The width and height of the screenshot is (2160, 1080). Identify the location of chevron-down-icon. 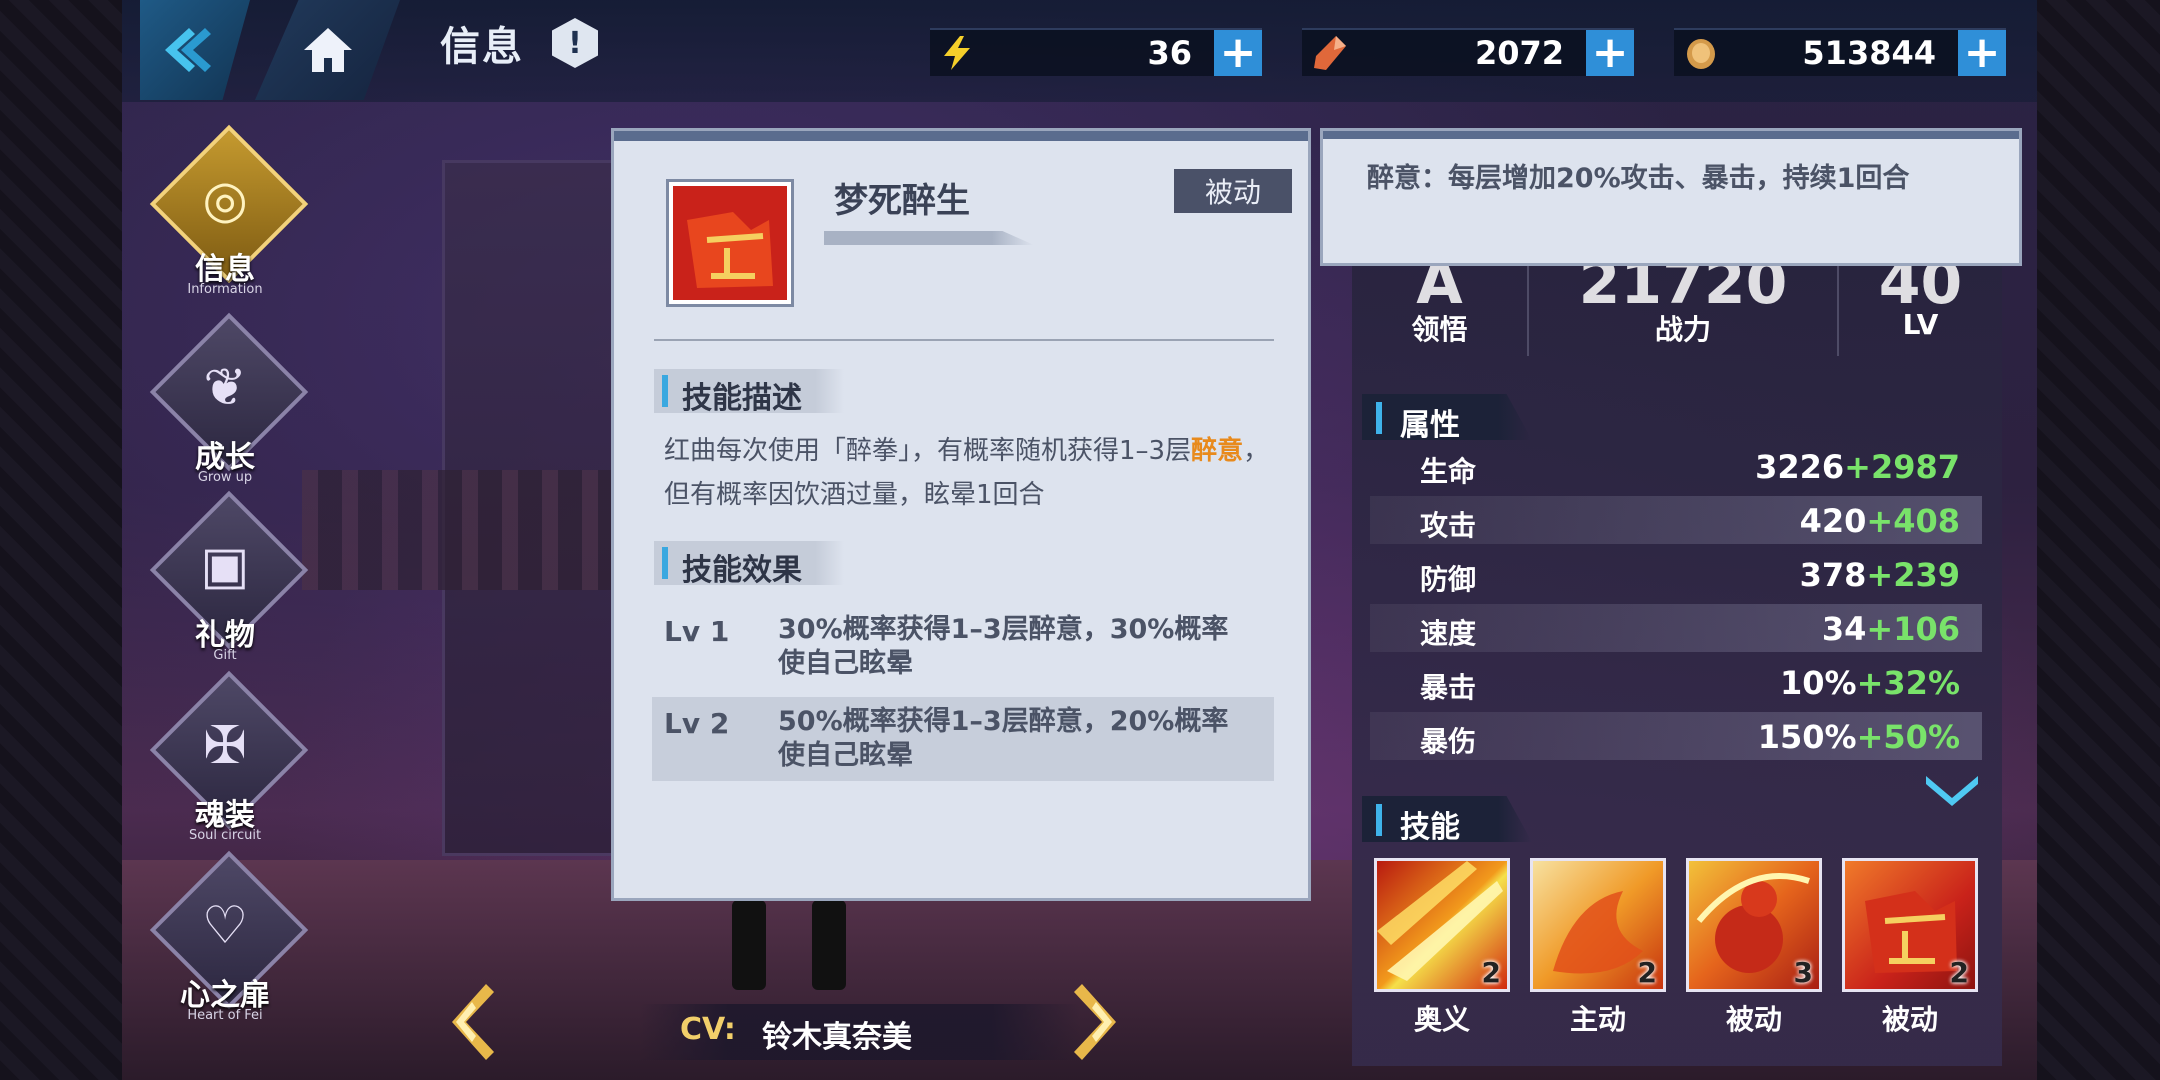
(1952, 790).